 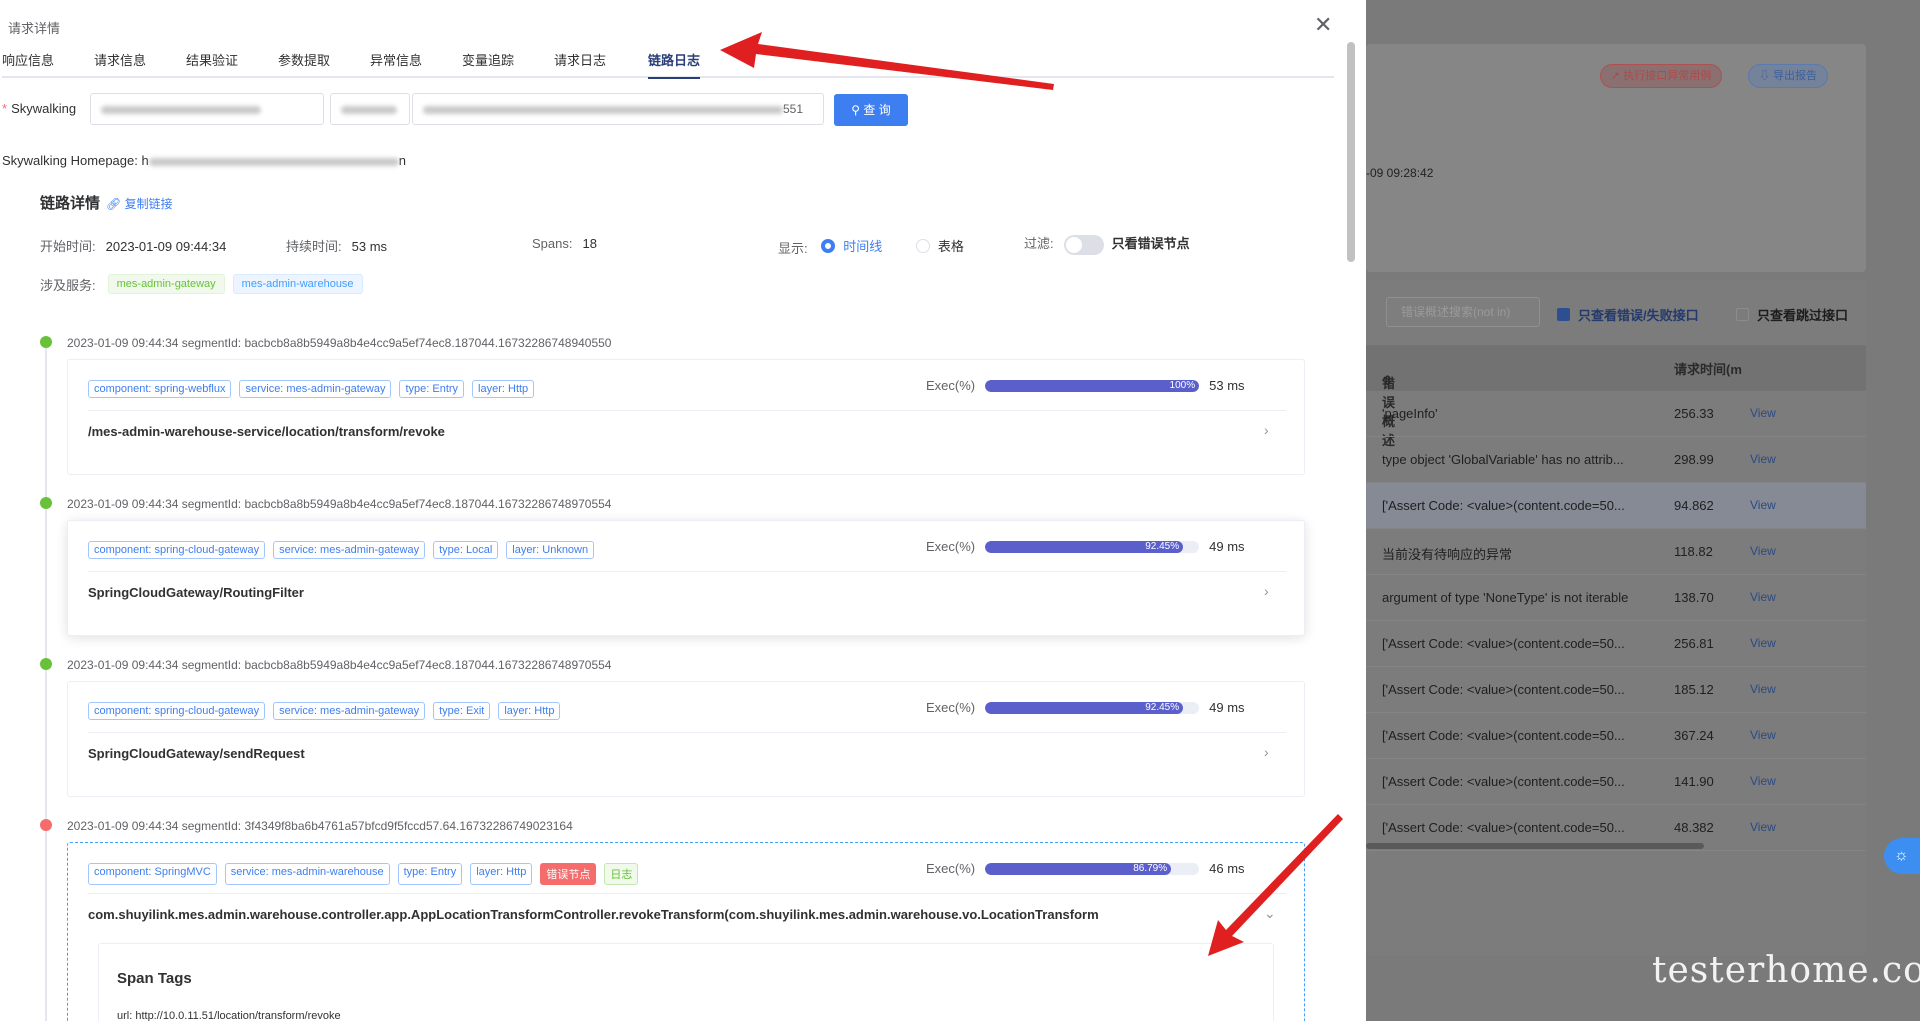 What do you see at coordinates (297, 284) in the screenshot?
I see `service-tag: mes-admin-warehouse` at bounding box center [297, 284].